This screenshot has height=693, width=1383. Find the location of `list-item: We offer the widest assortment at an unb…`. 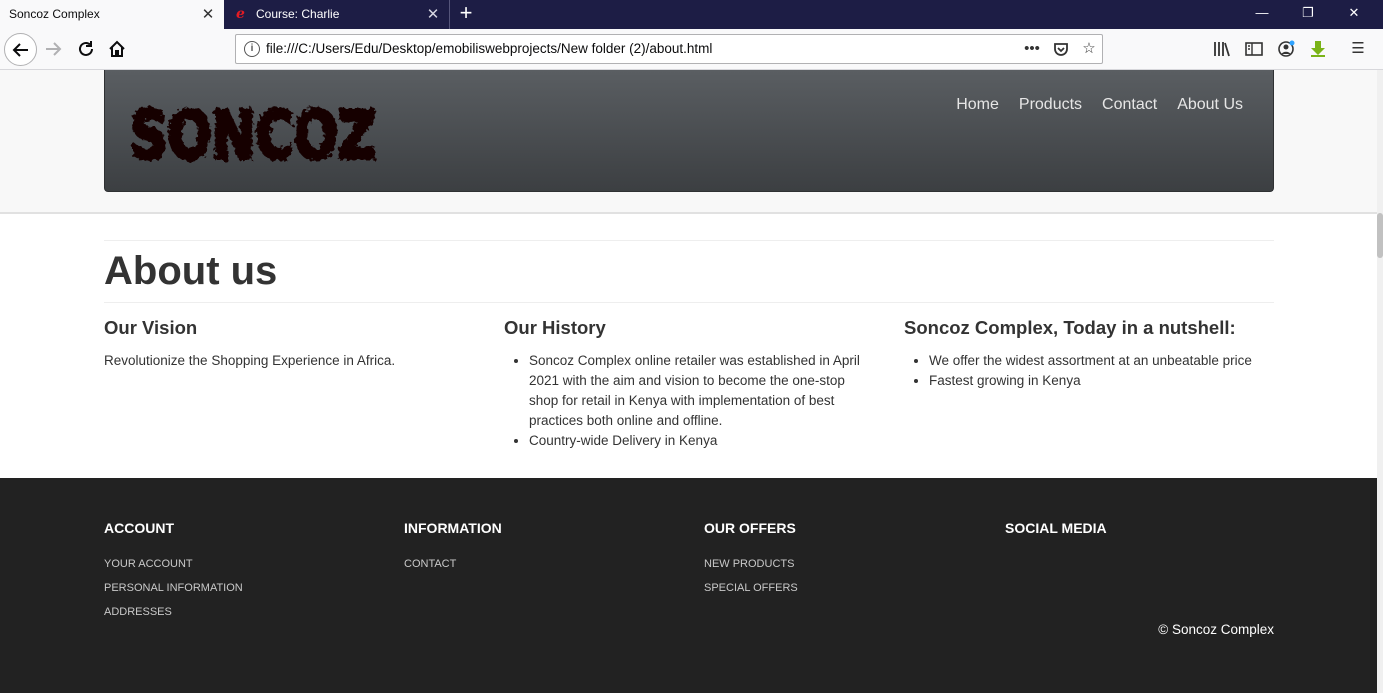

list-item: We offer the widest assortment at an unb… is located at coordinates (1101, 361).